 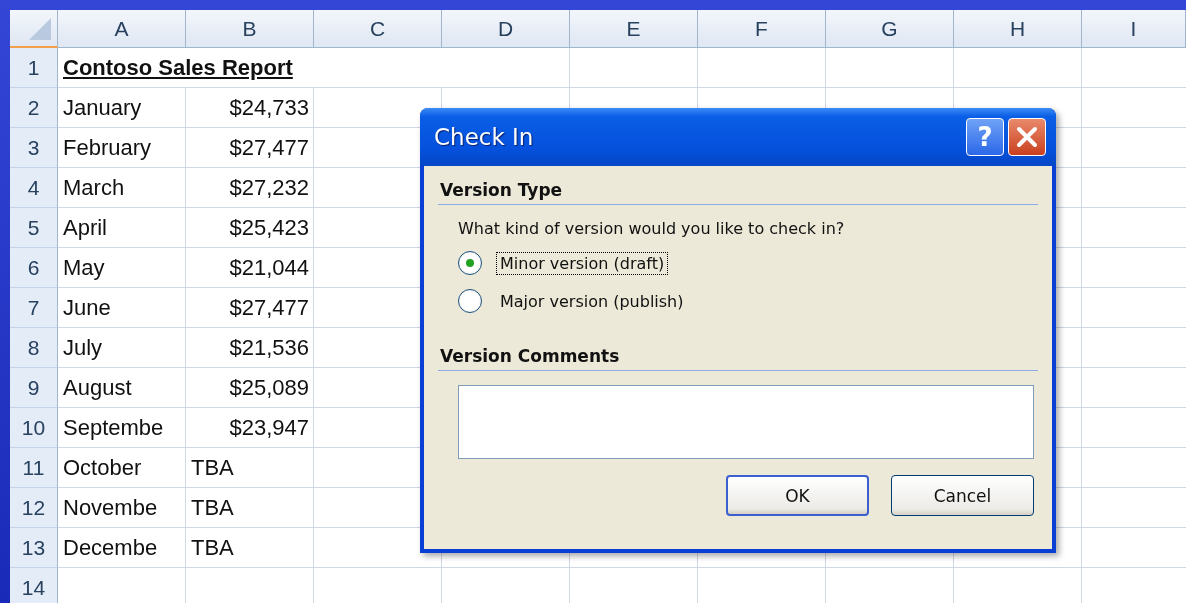 I want to click on table-cell-text: $25,089, so click(x=269, y=388).